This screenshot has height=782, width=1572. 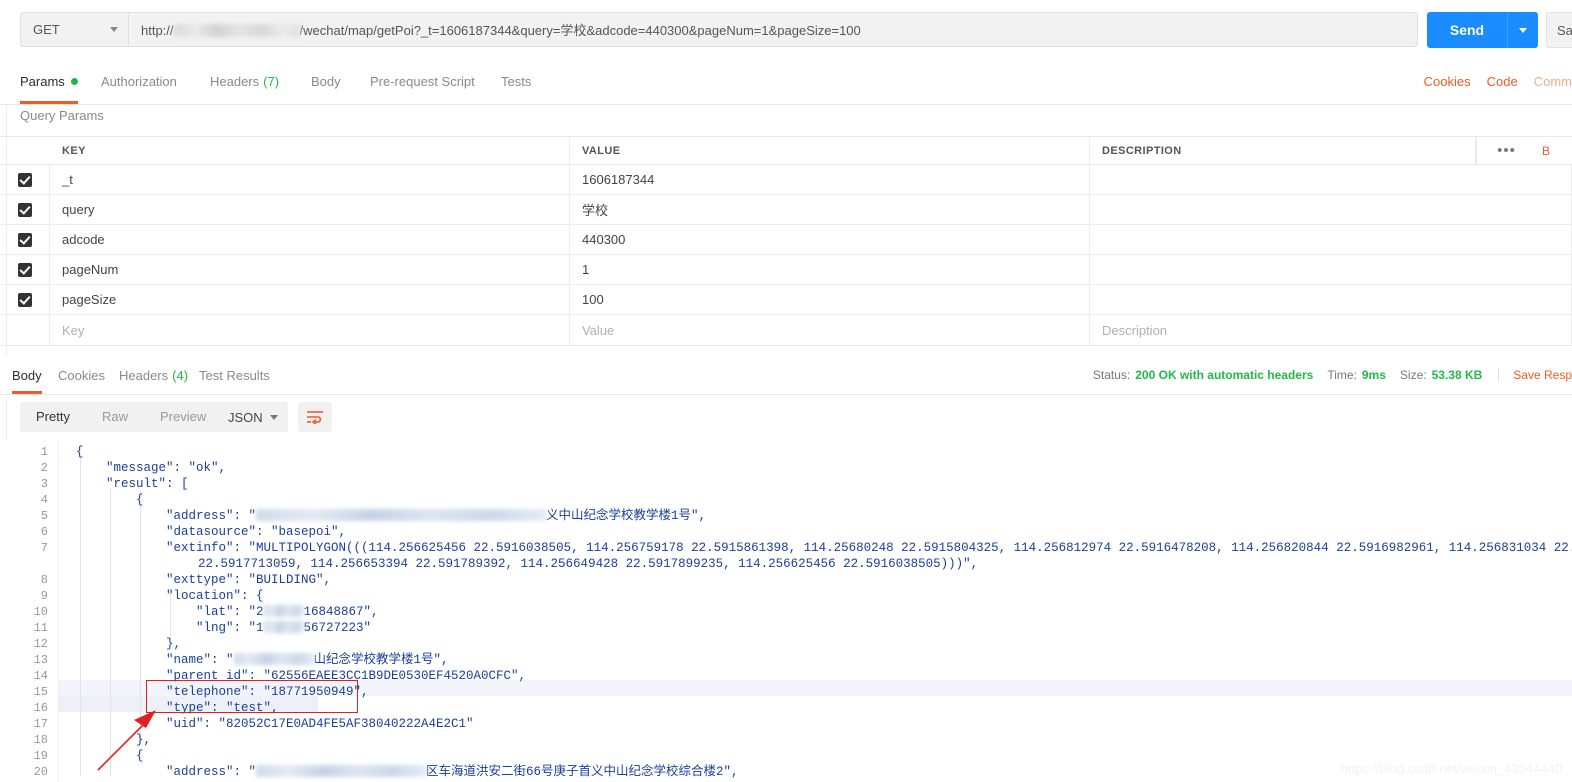 What do you see at coordinates (601, 150) in the screenshot?
I see `column-header-value: VALUE` at bounding box center [601, 150].